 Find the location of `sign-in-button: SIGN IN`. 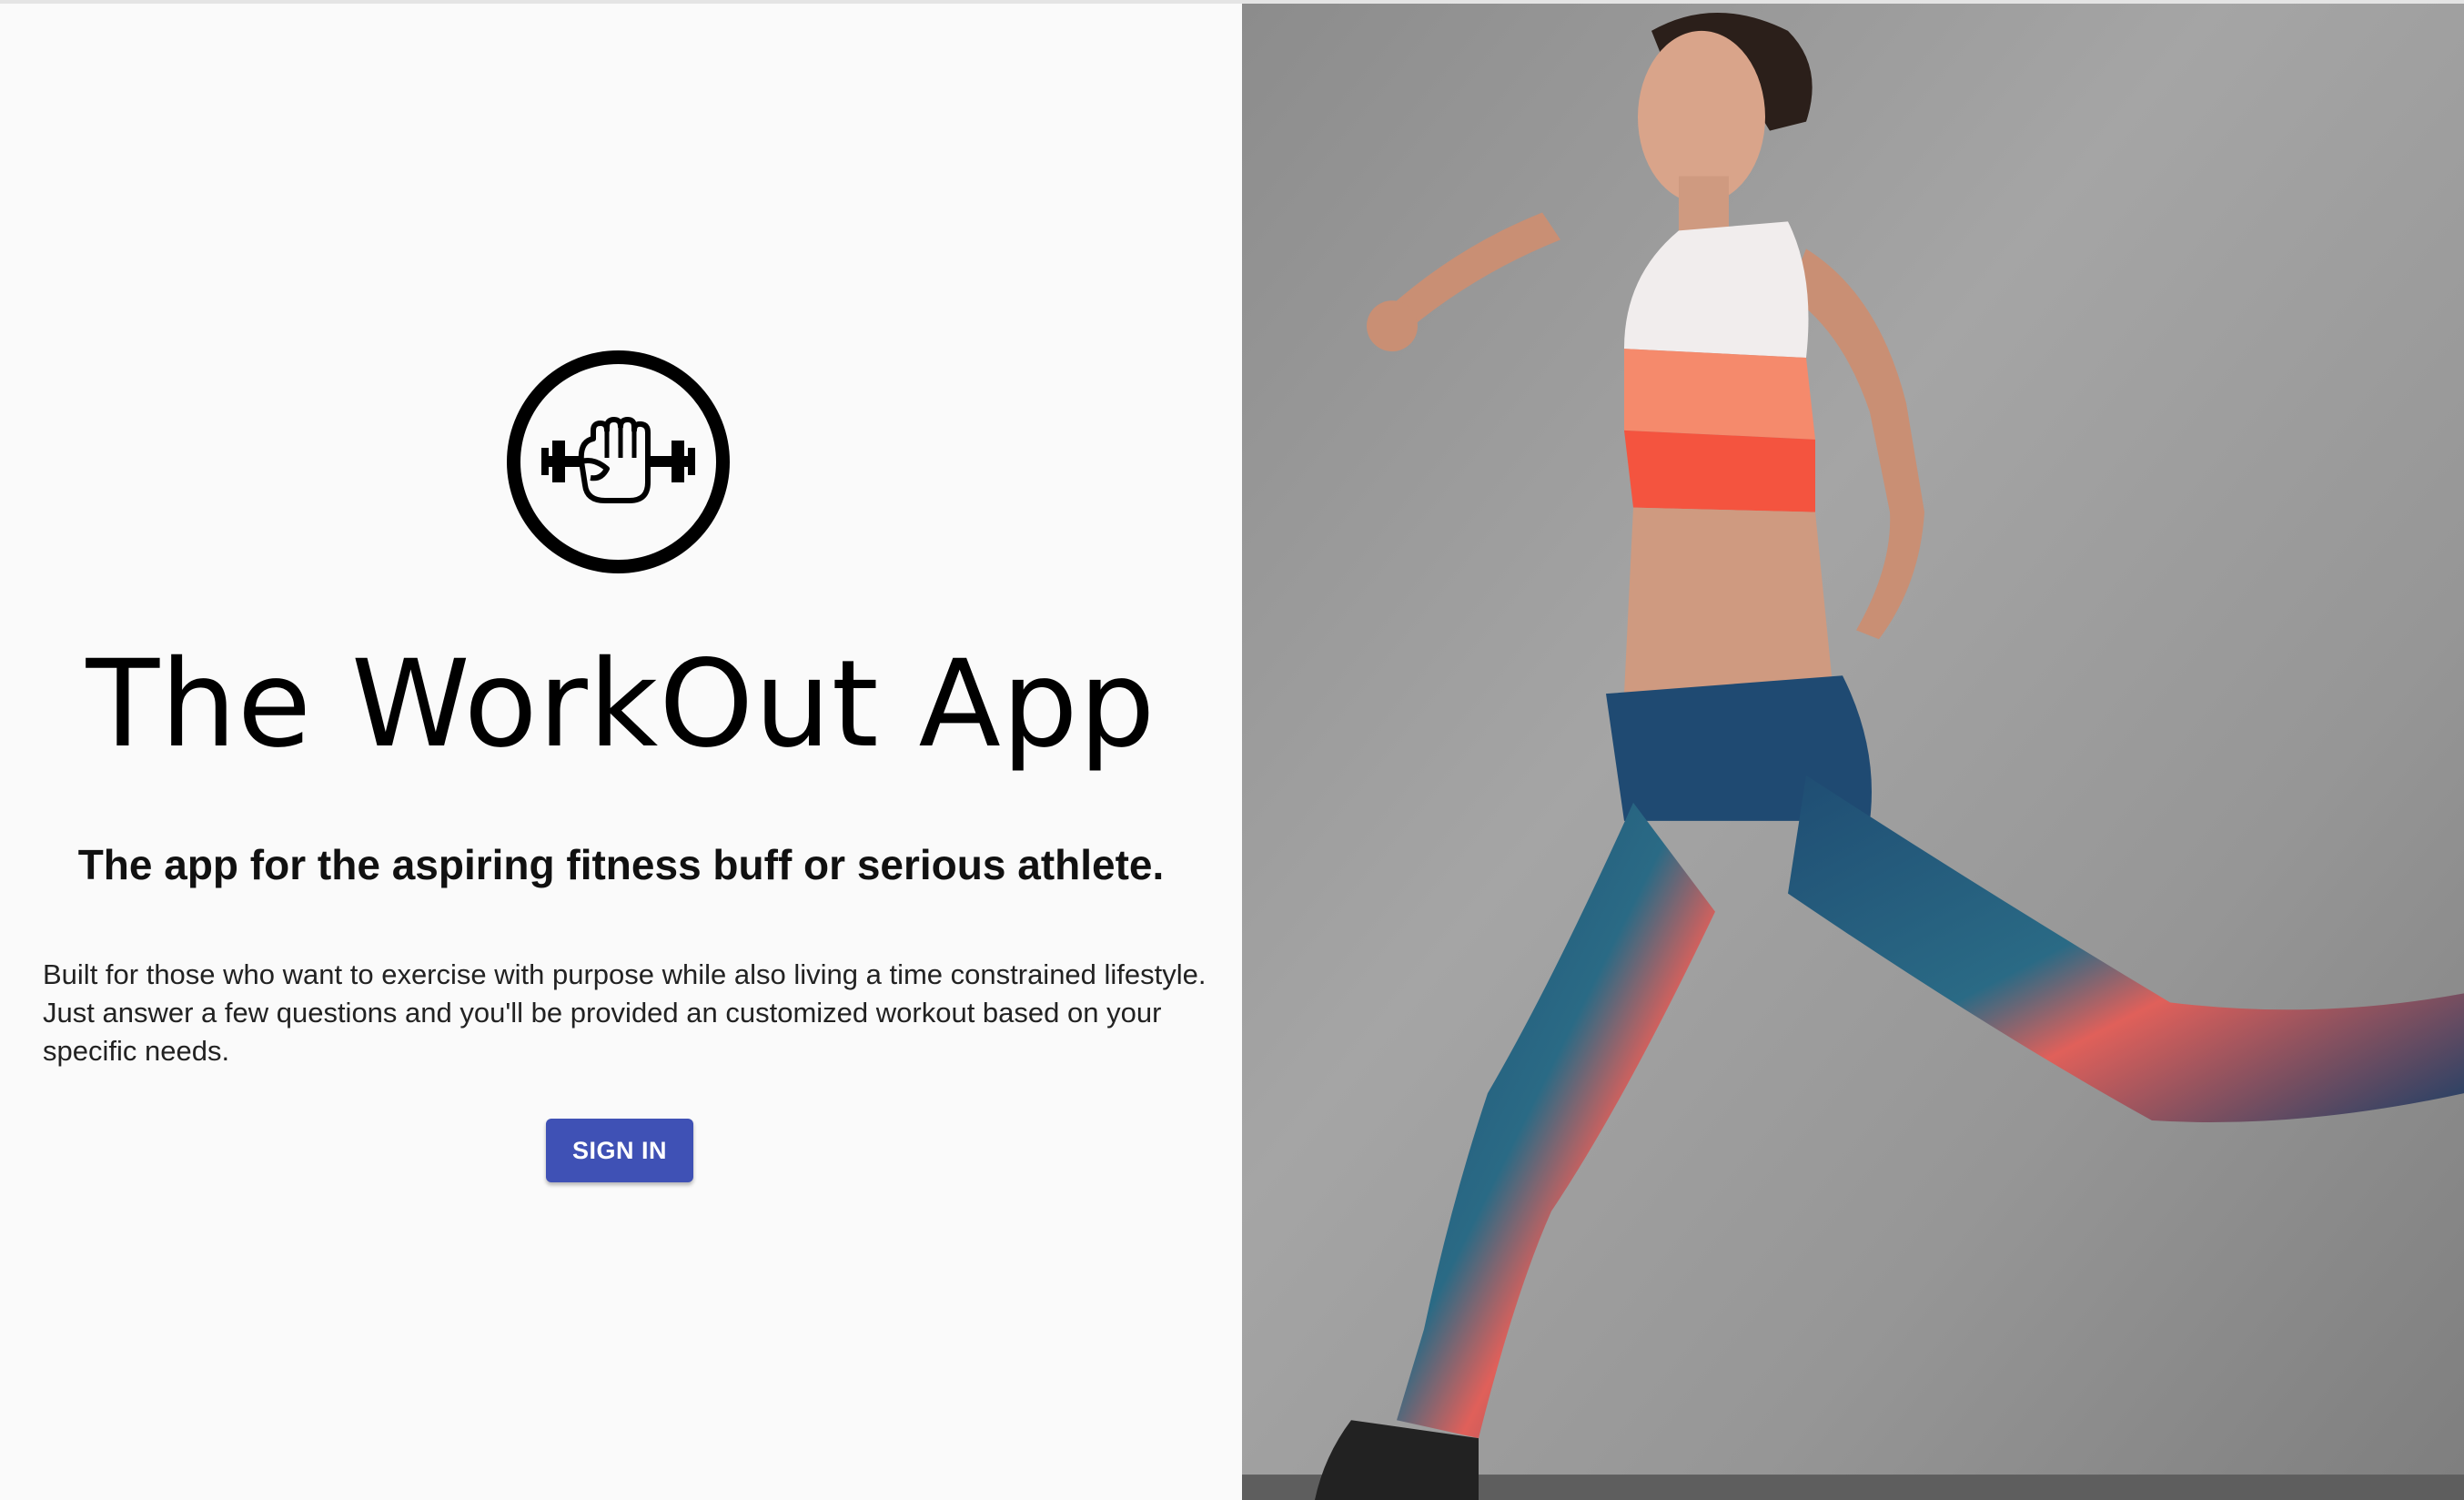

sign-in-button: SIGN IN is located at coordinates (619, 1151).